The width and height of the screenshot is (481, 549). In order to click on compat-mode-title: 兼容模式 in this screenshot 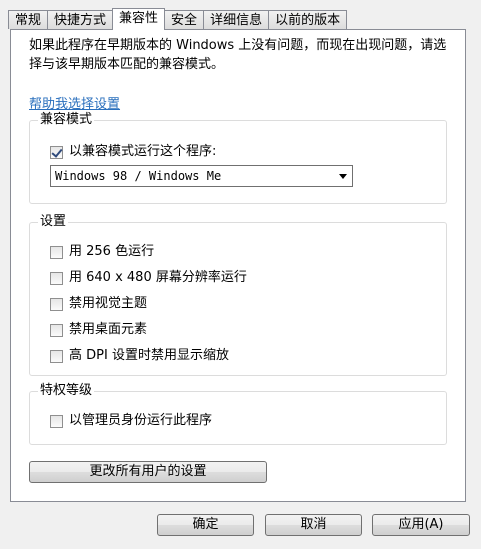, I will do `click(66, 120)`.